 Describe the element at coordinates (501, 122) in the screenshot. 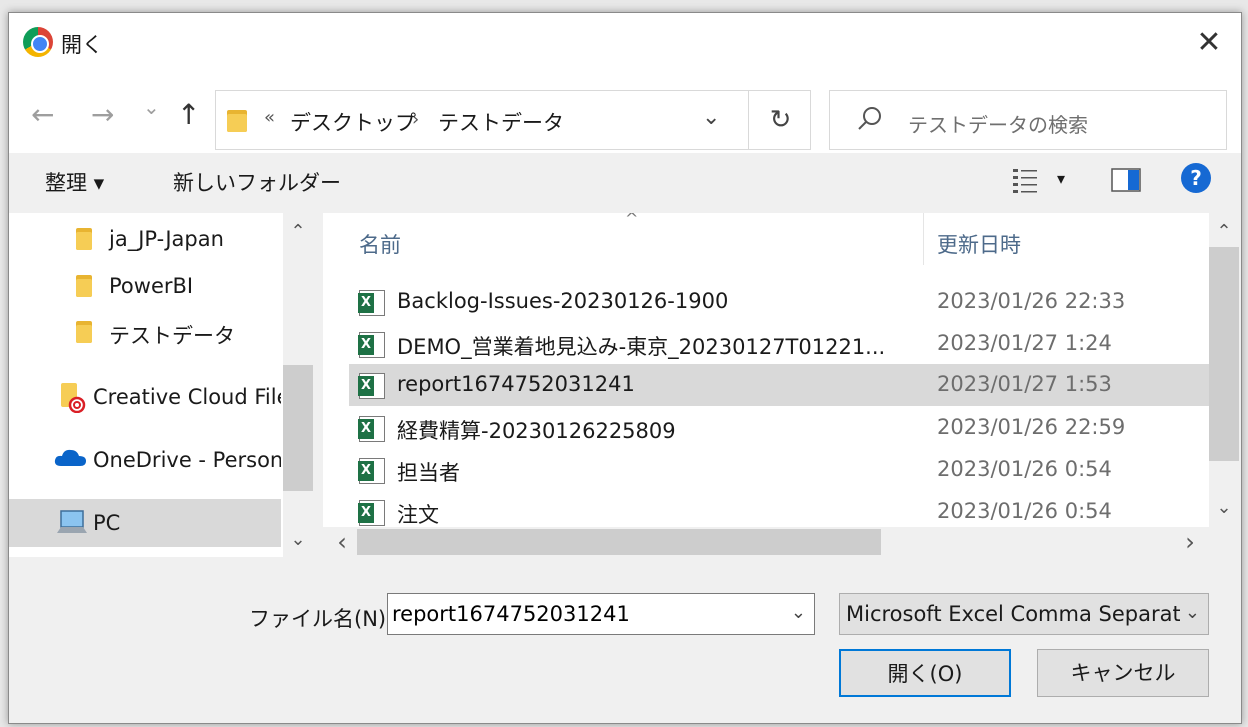

I see `breadcrumb-test-data: テストデータ` at that location.